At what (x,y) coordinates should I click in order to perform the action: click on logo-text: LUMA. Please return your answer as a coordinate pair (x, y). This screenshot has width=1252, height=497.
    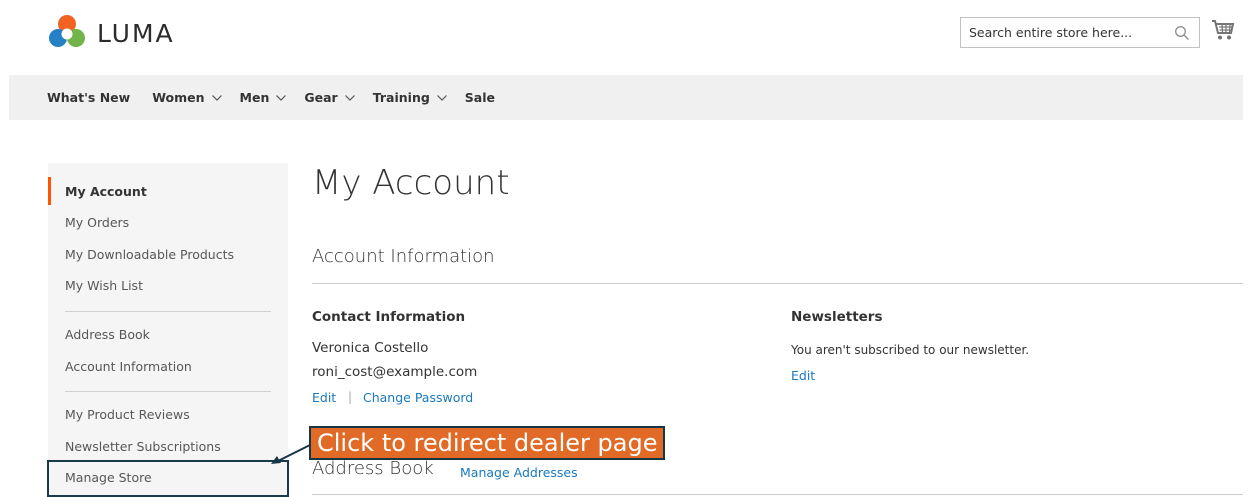
    Looking at the image, I should click on (136, 33).